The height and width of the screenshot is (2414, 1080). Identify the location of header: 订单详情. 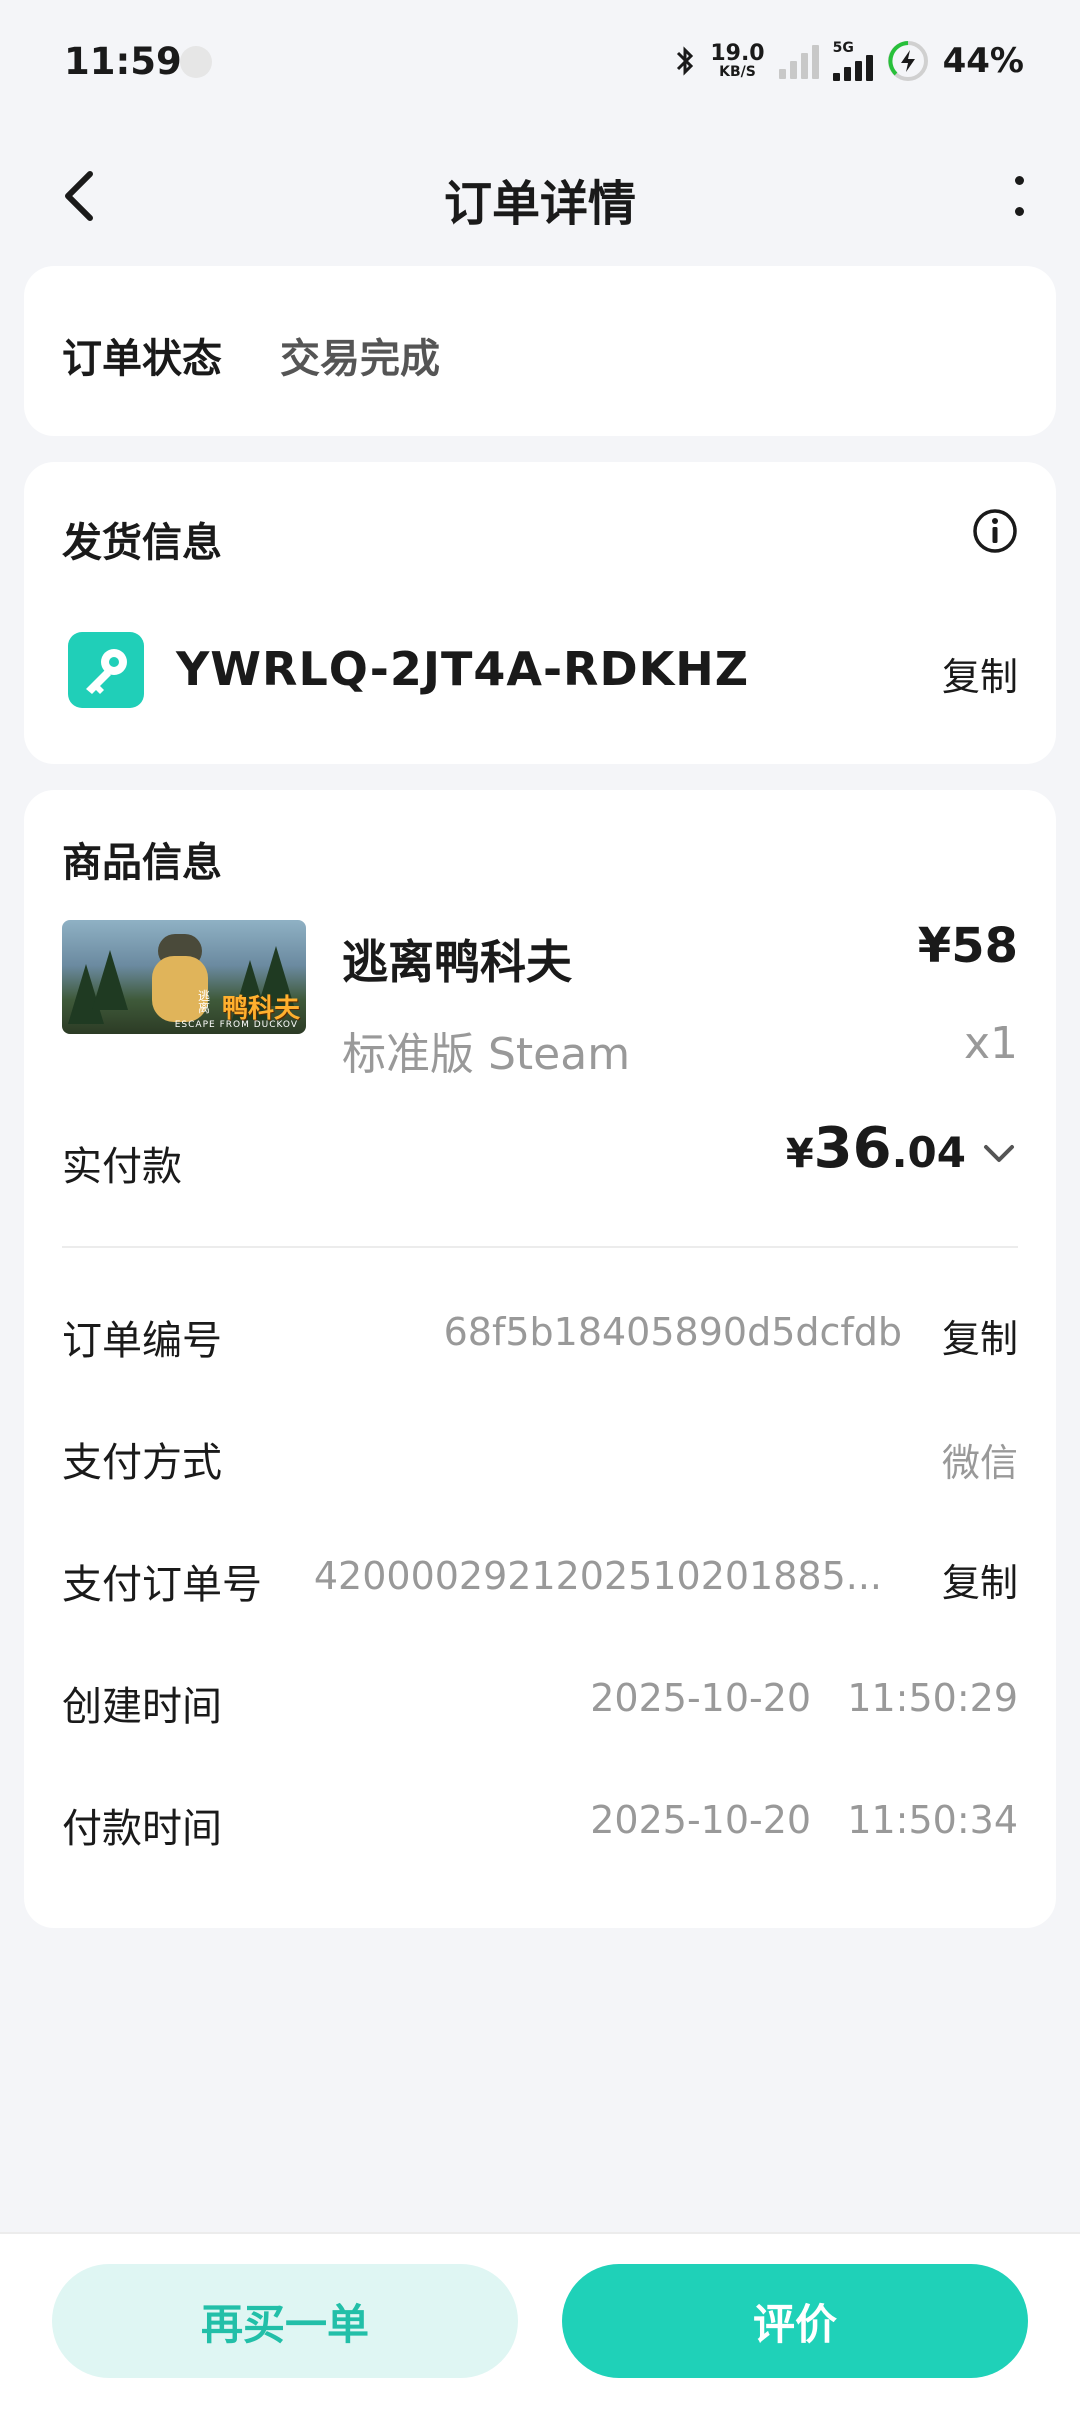
(540, 195).